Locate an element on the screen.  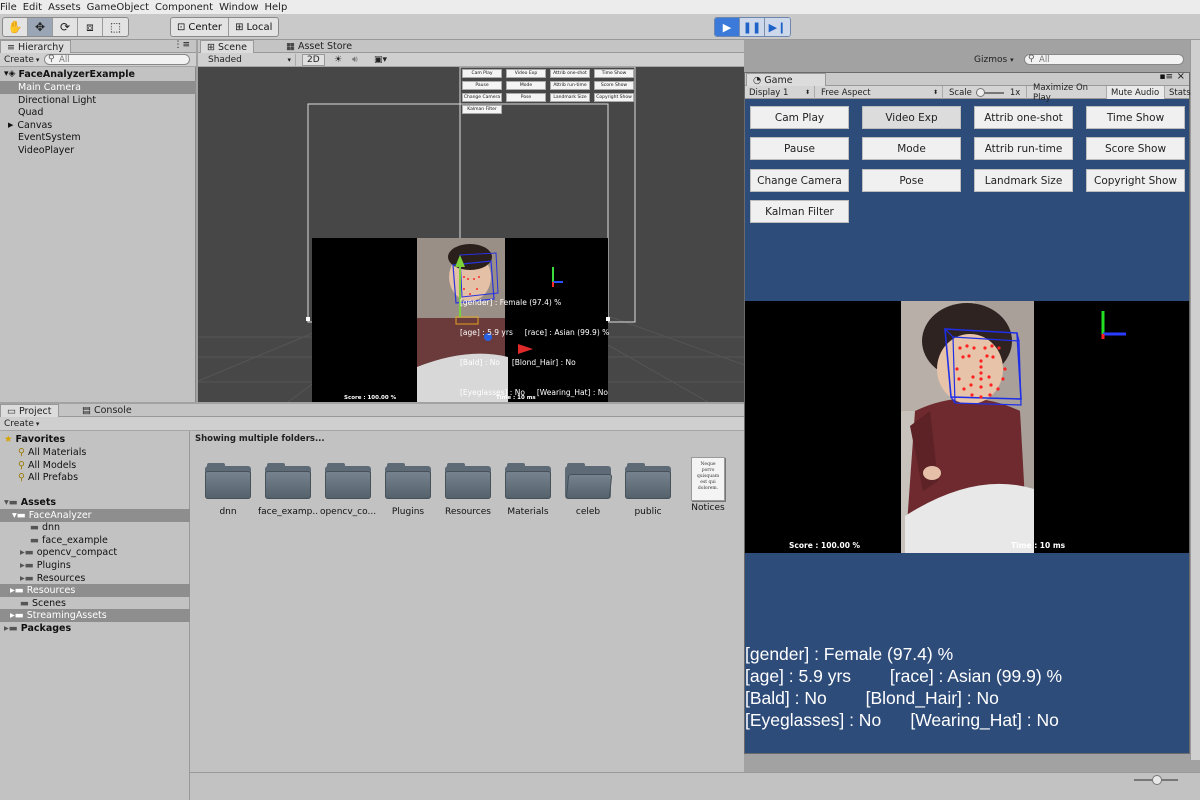
tab-game: ◔ Game is located at coordinates (786, 79).